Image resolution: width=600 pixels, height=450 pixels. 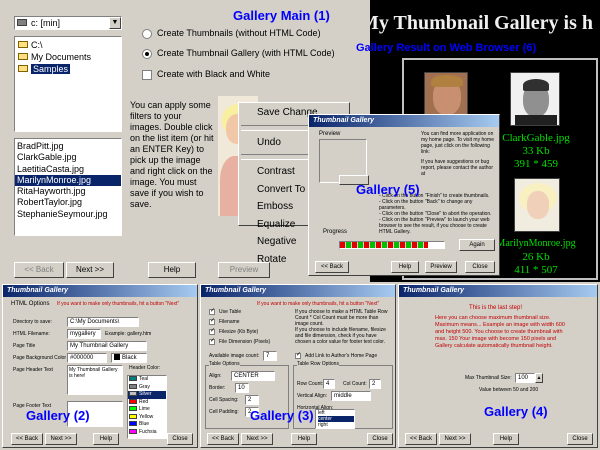 I want to click on max-size-spinner: ▲, so click(x=539, y=378).